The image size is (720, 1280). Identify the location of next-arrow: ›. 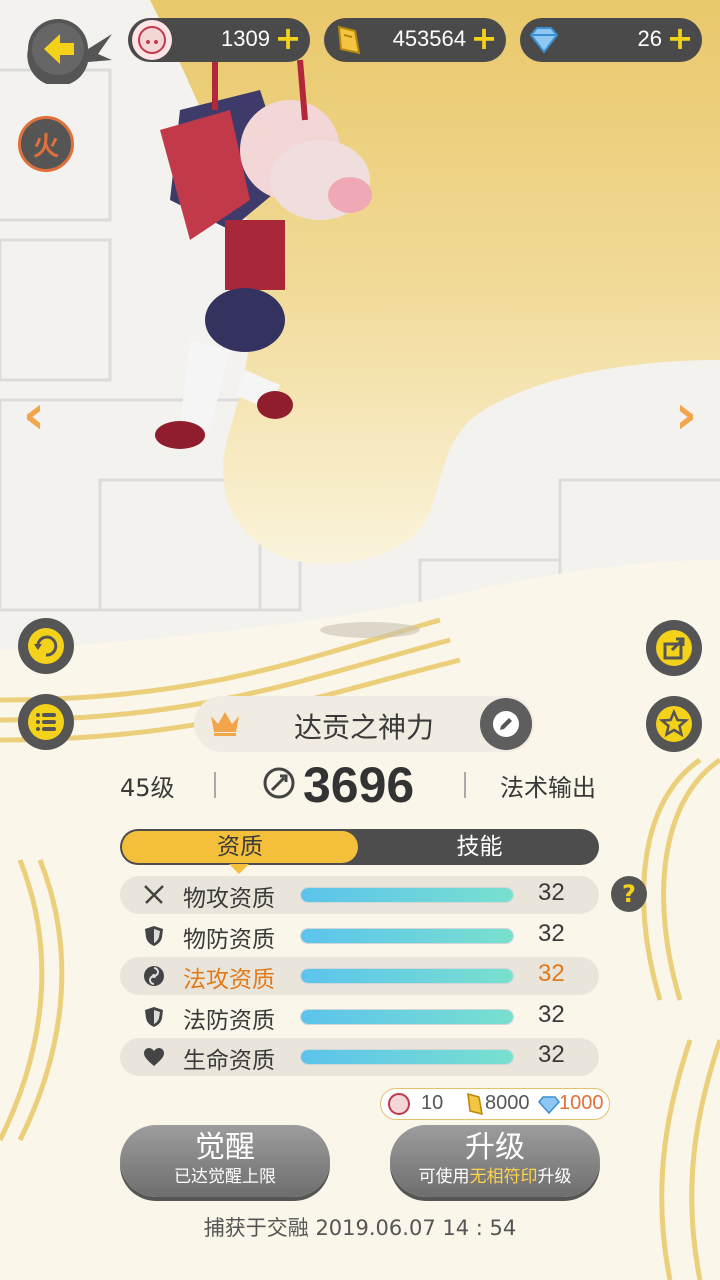
(686, 415).